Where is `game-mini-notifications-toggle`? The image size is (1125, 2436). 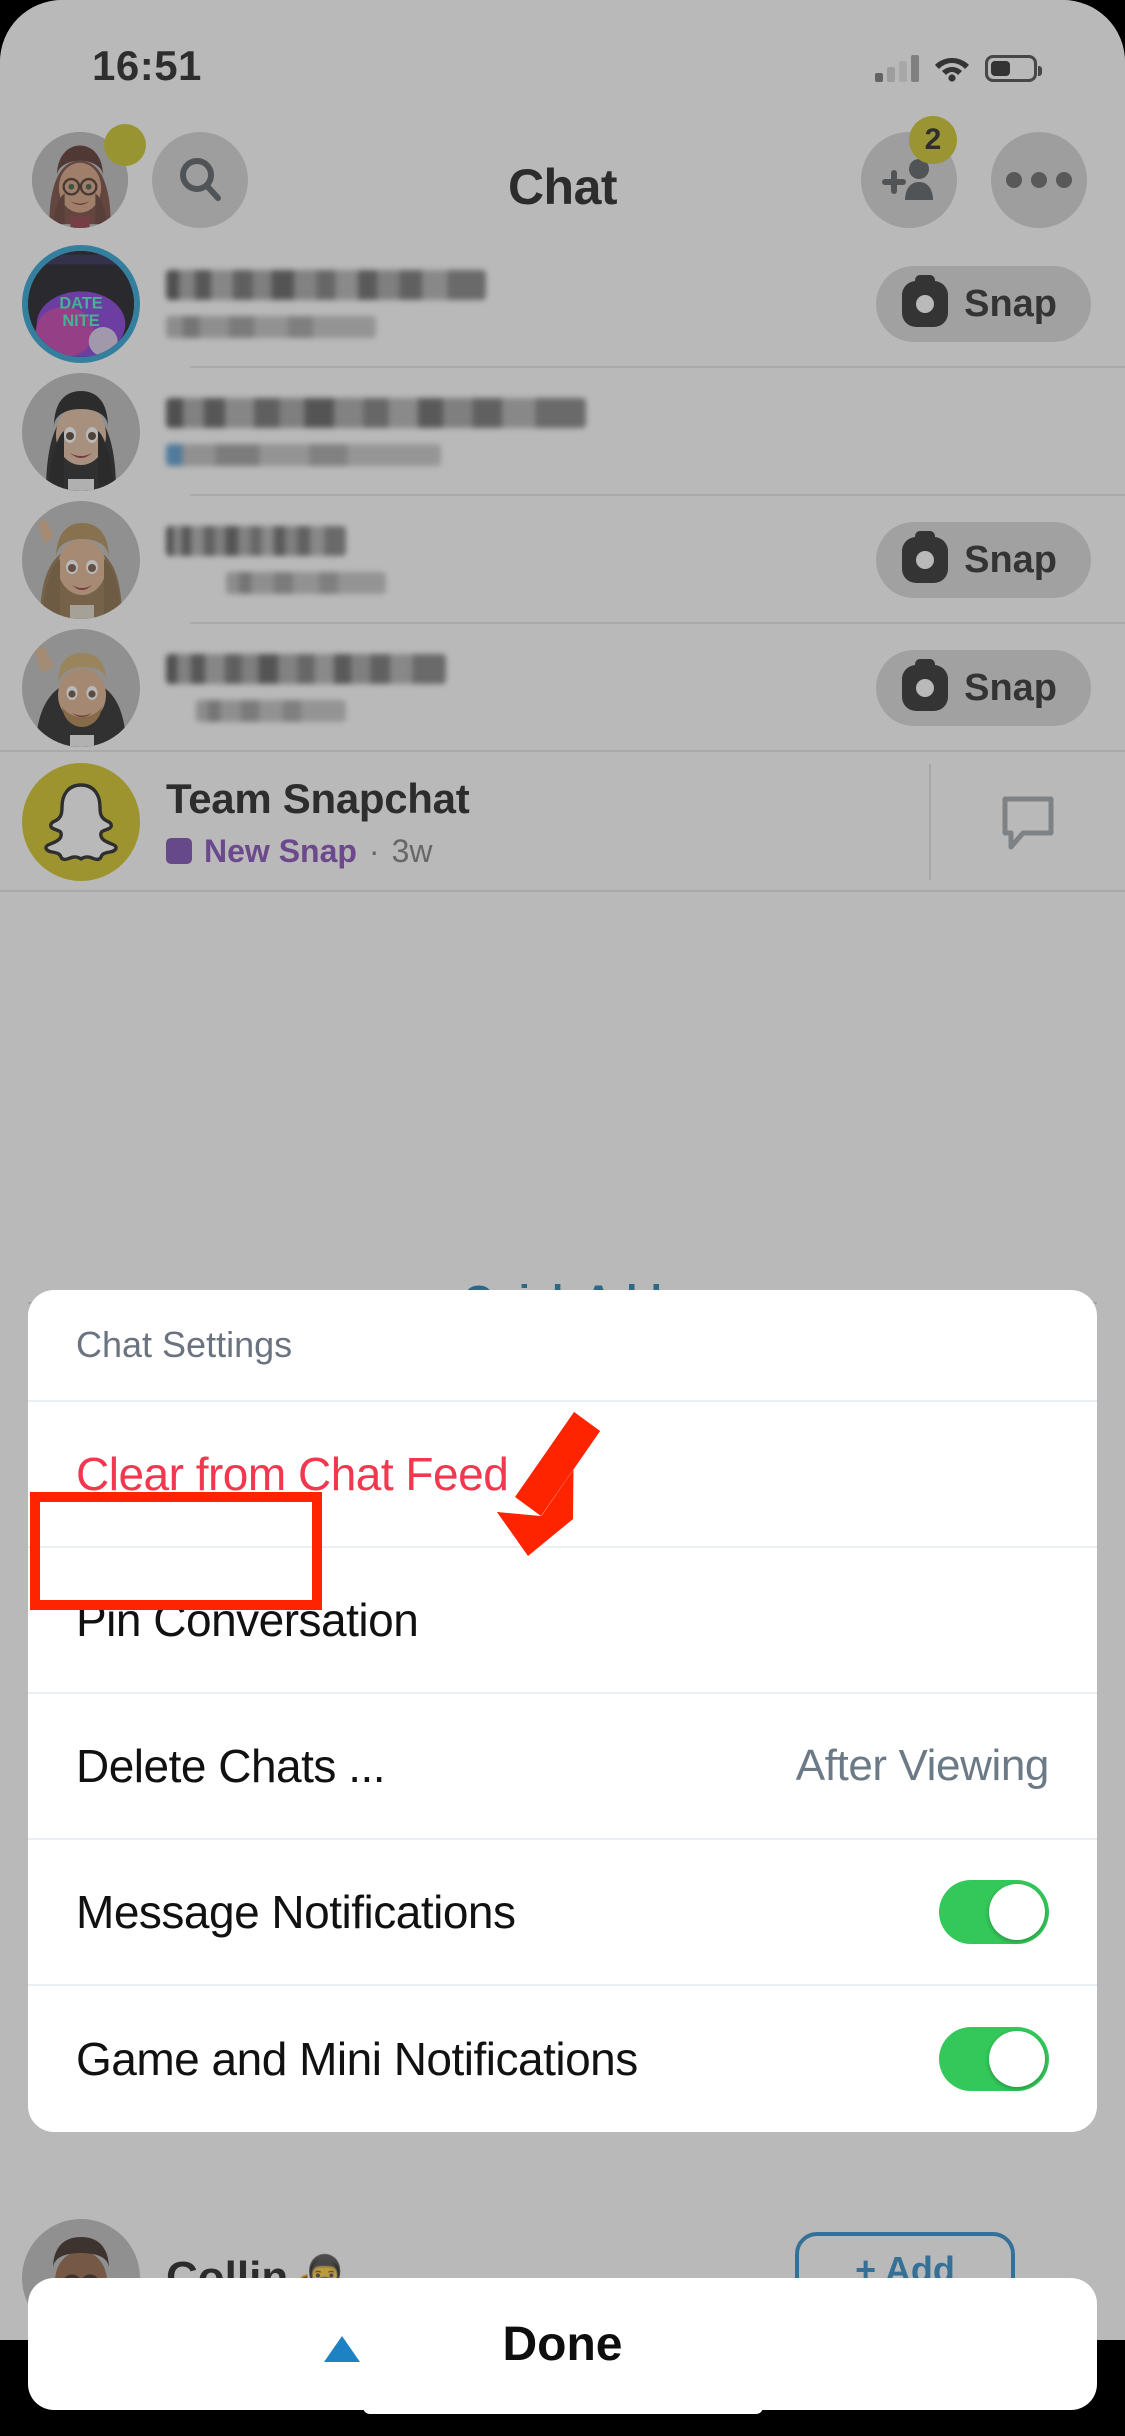 game-mini-notifications-toggle is located at coordinates (994, 2059).